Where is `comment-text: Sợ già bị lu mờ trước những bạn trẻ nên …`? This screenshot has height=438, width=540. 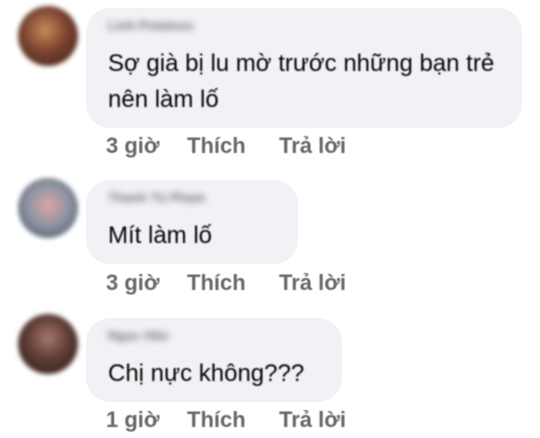 comment-text: Sợ già bị lu mờ trước những bạn trẻ nên … is located at coordinates (301, 81).